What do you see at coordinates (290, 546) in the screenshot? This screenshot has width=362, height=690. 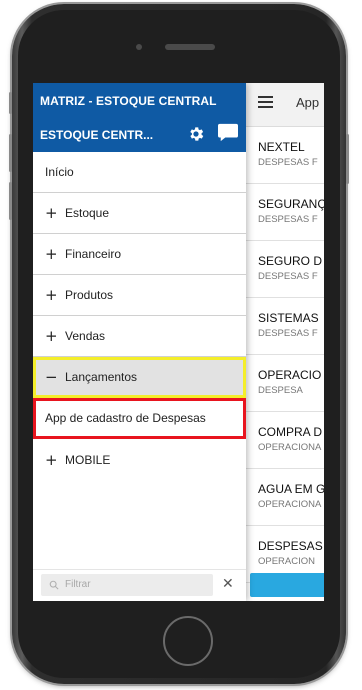 I see `list-item-title: DESPESAS` at bounding box center [290, 546].